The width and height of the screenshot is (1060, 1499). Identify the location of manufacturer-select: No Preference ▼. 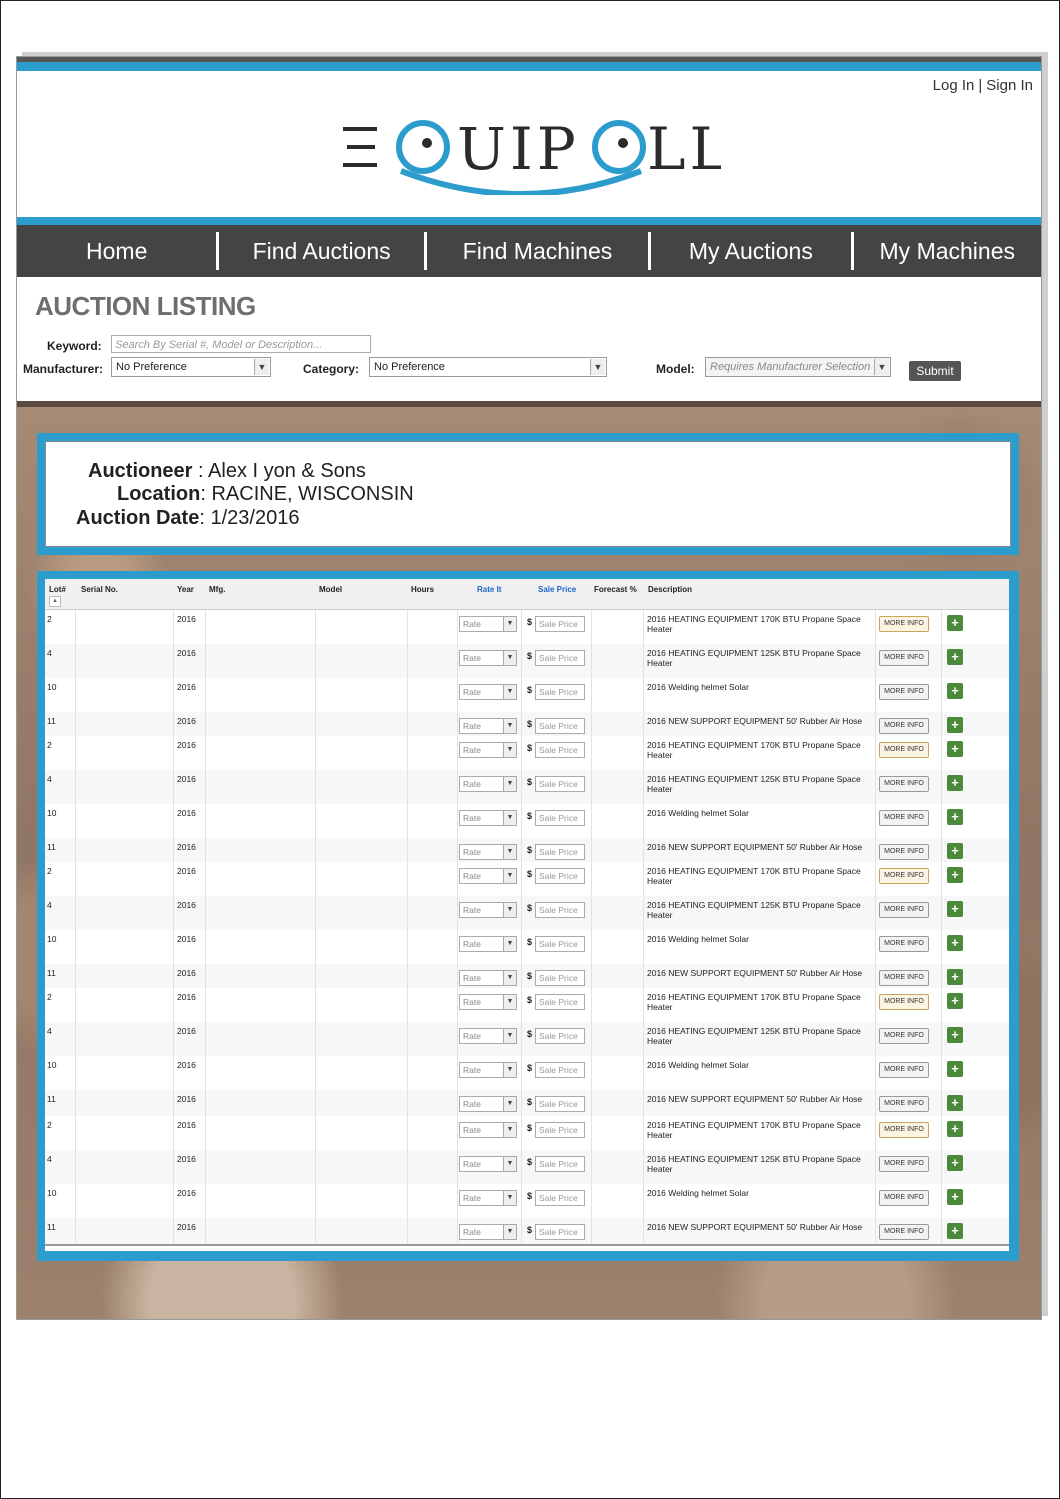
(191, 367).